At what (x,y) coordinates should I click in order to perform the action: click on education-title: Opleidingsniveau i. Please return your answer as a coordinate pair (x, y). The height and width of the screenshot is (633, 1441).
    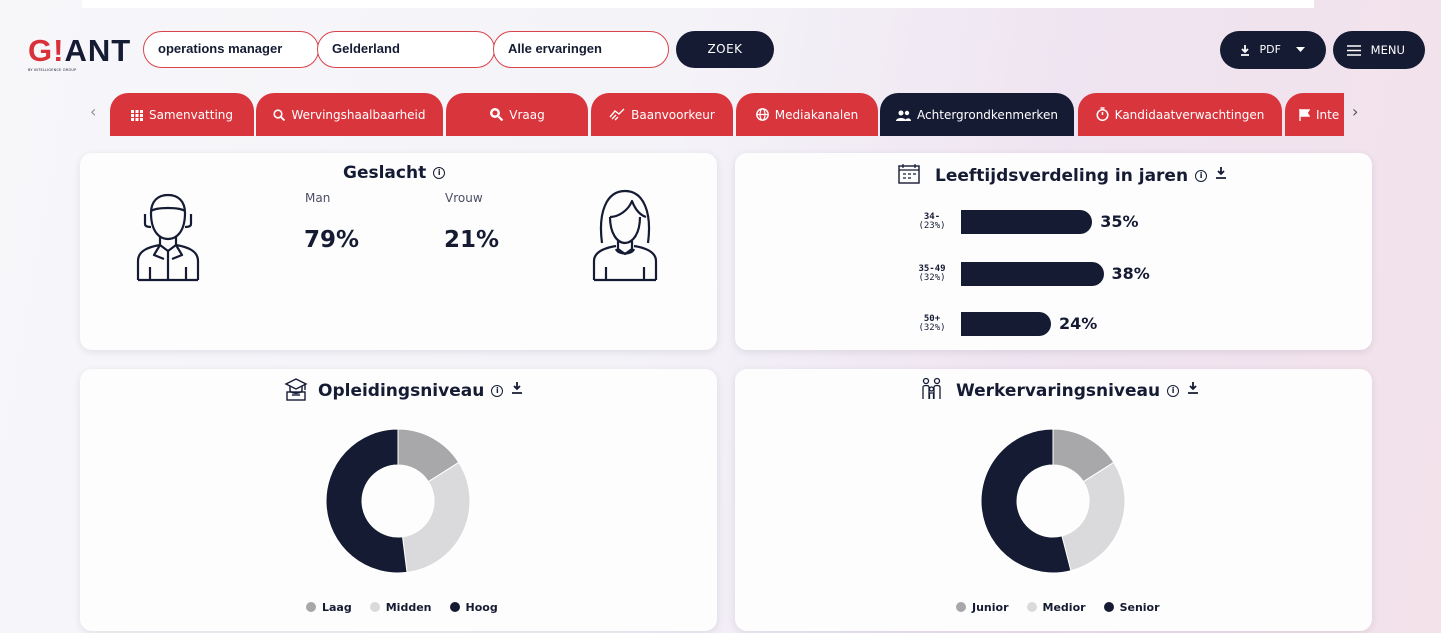
    Looking at the image, I should click on (420, 391).